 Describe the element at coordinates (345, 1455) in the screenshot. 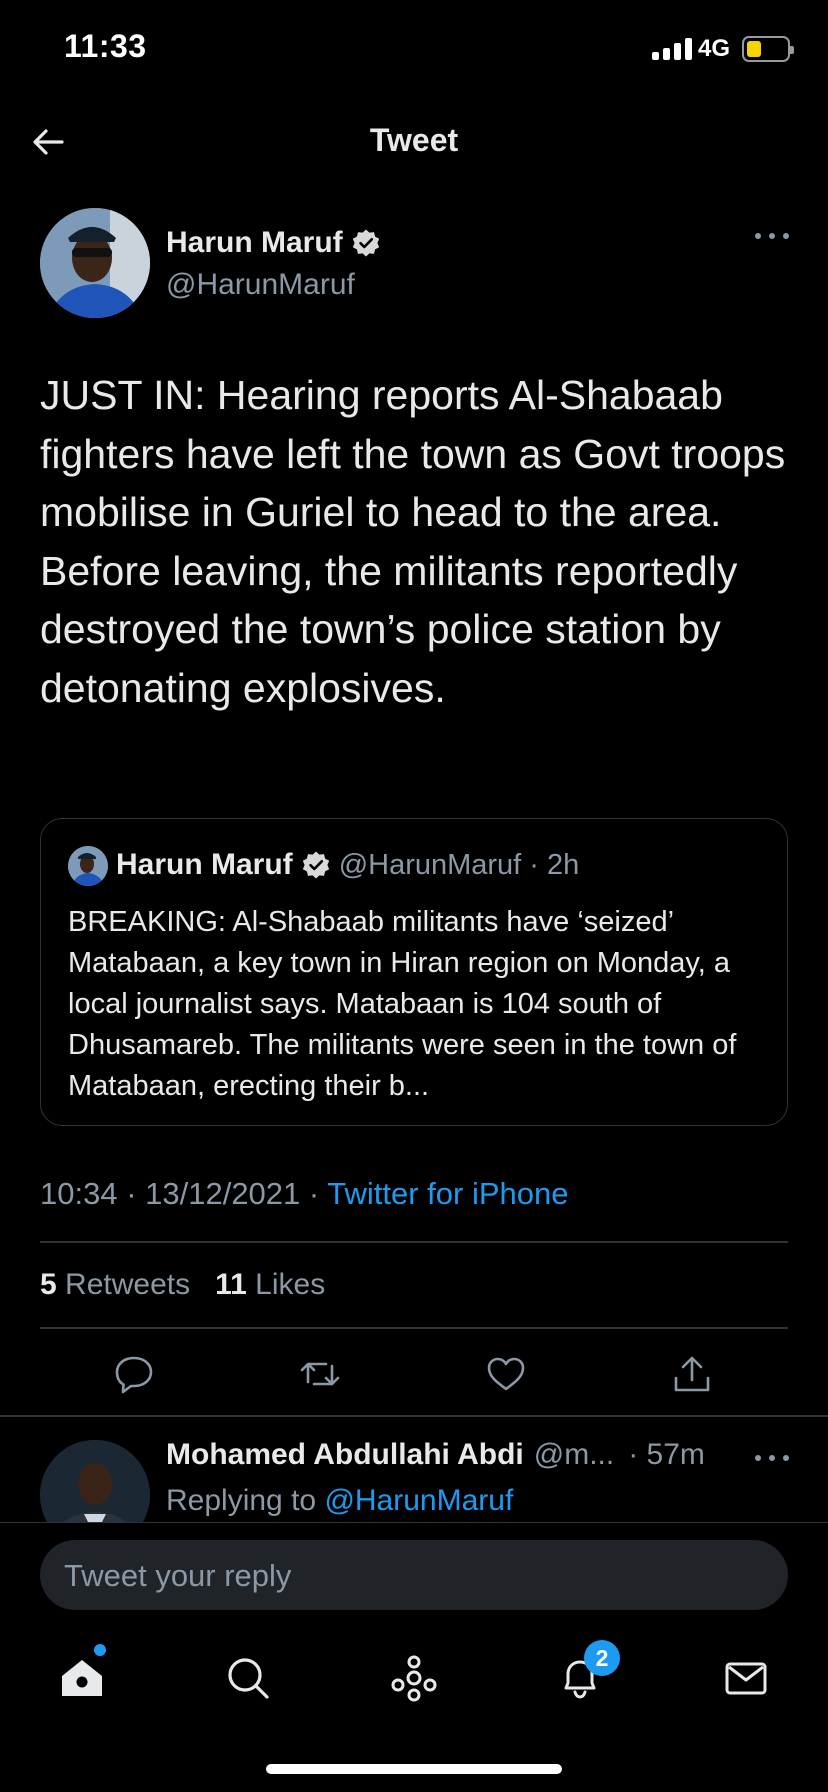

I see `reply-author-name: Mohamed Abdullahi Abdi` at that location.